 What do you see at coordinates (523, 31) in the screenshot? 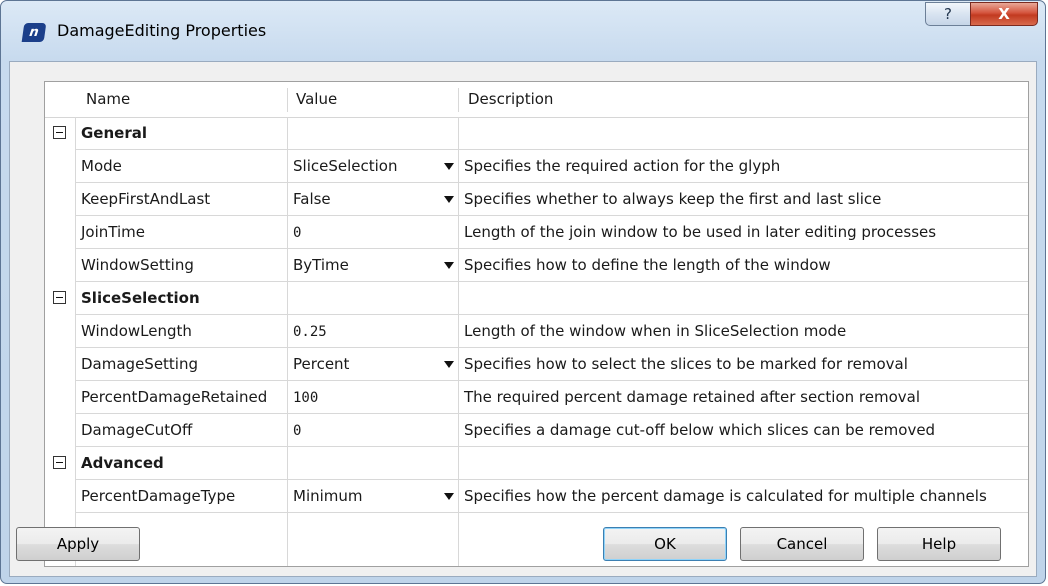
I see `title-bar: n DamageEditing Properties ? X` at bounding box center [523, 31].